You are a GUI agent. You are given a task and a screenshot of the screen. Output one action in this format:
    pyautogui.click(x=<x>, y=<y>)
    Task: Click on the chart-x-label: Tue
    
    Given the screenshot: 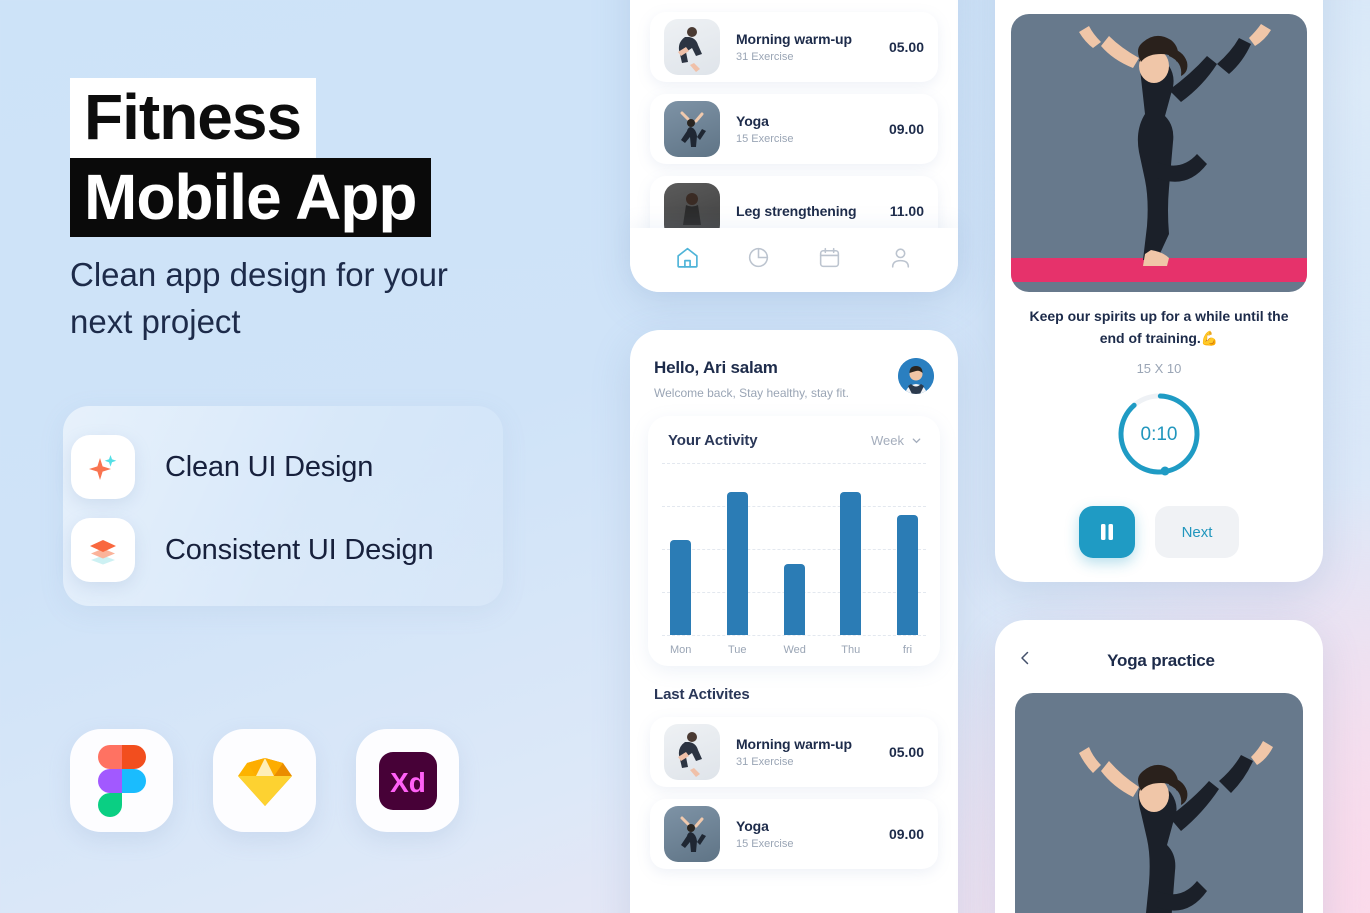 What is the action you would take?
    pyautogui.click(x=737, y=650)
    